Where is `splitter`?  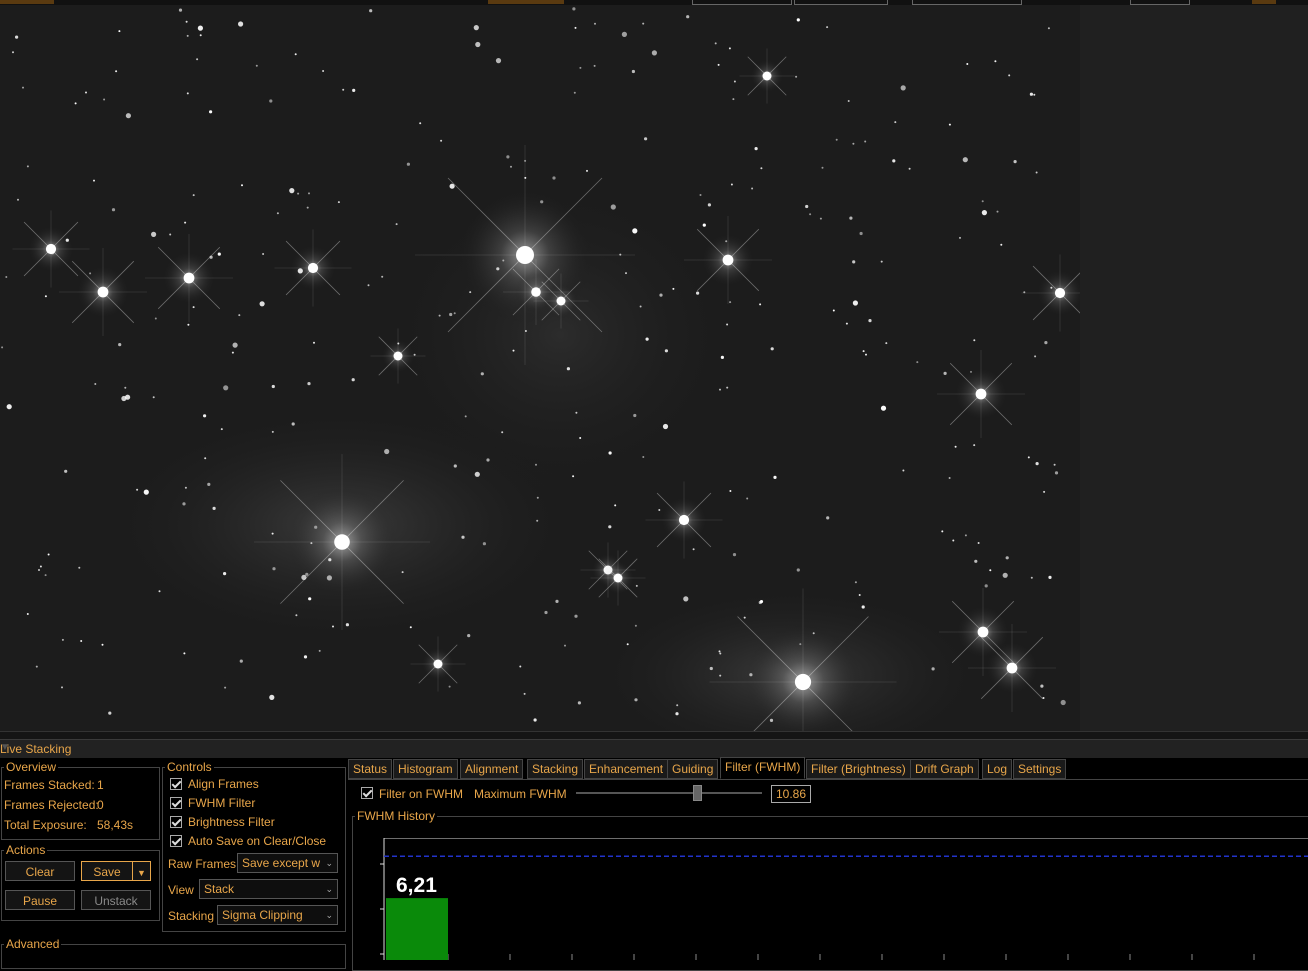 splitter is located at coordinates (654, 735).